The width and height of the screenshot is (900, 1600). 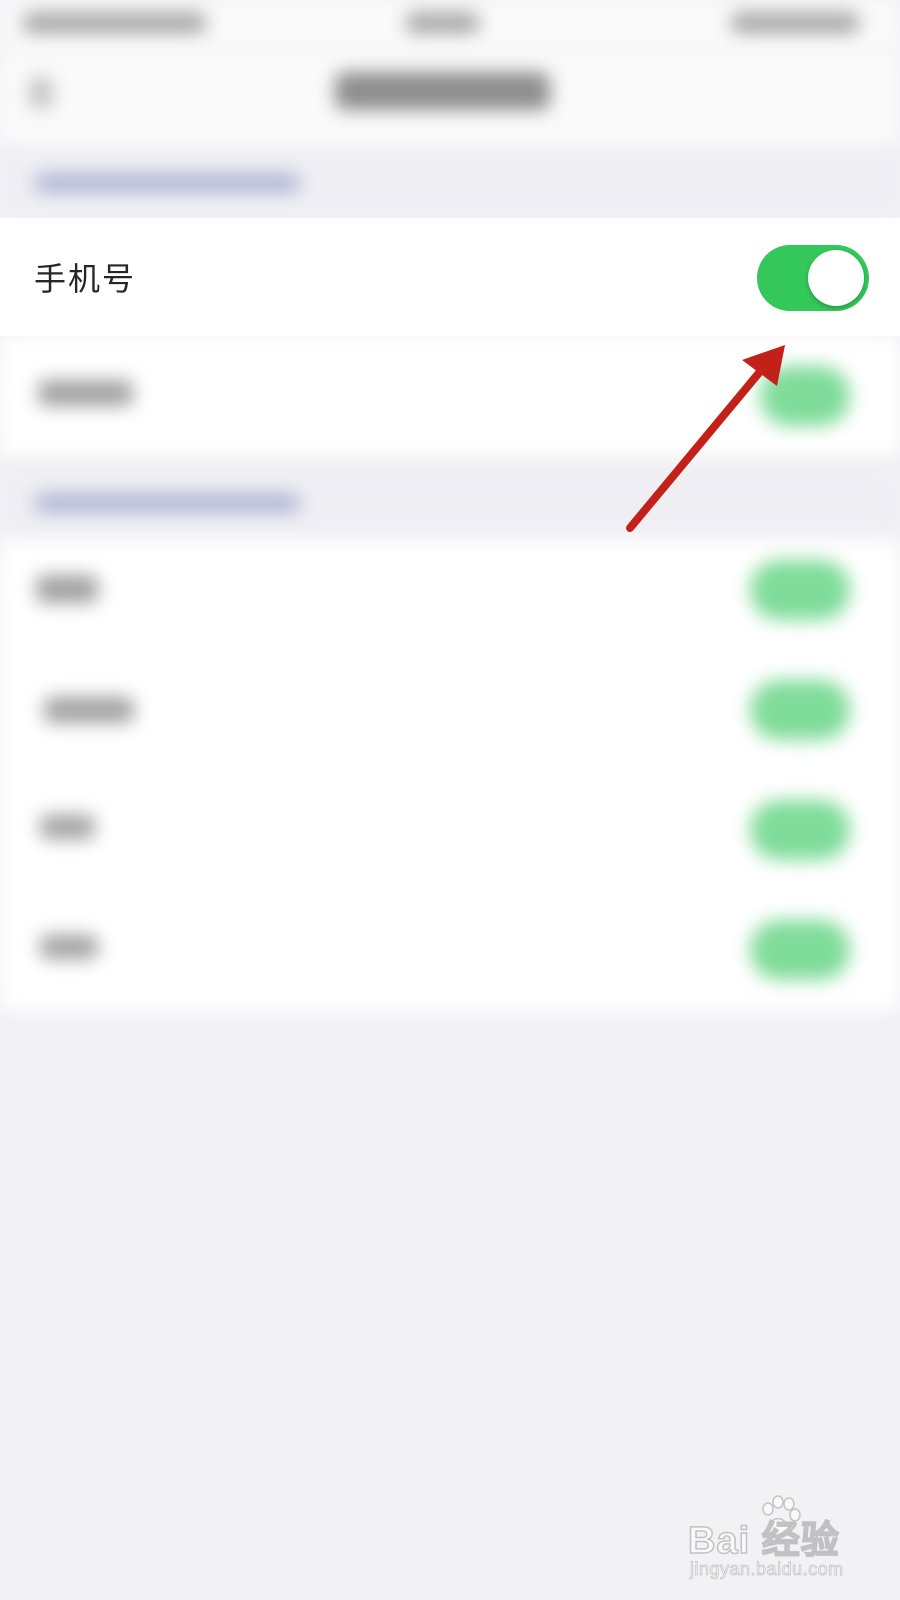 I want to click on phone-toggle, so click(x=813, y=278).